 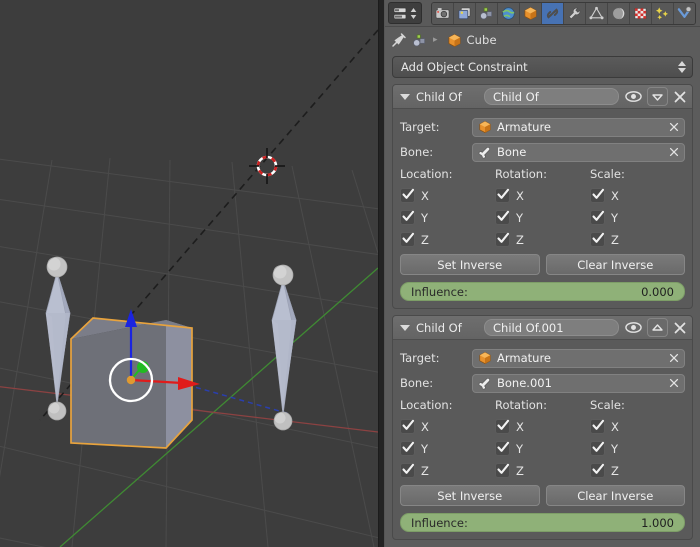 I want to click on area-splitter, so click(x=381, y=273).